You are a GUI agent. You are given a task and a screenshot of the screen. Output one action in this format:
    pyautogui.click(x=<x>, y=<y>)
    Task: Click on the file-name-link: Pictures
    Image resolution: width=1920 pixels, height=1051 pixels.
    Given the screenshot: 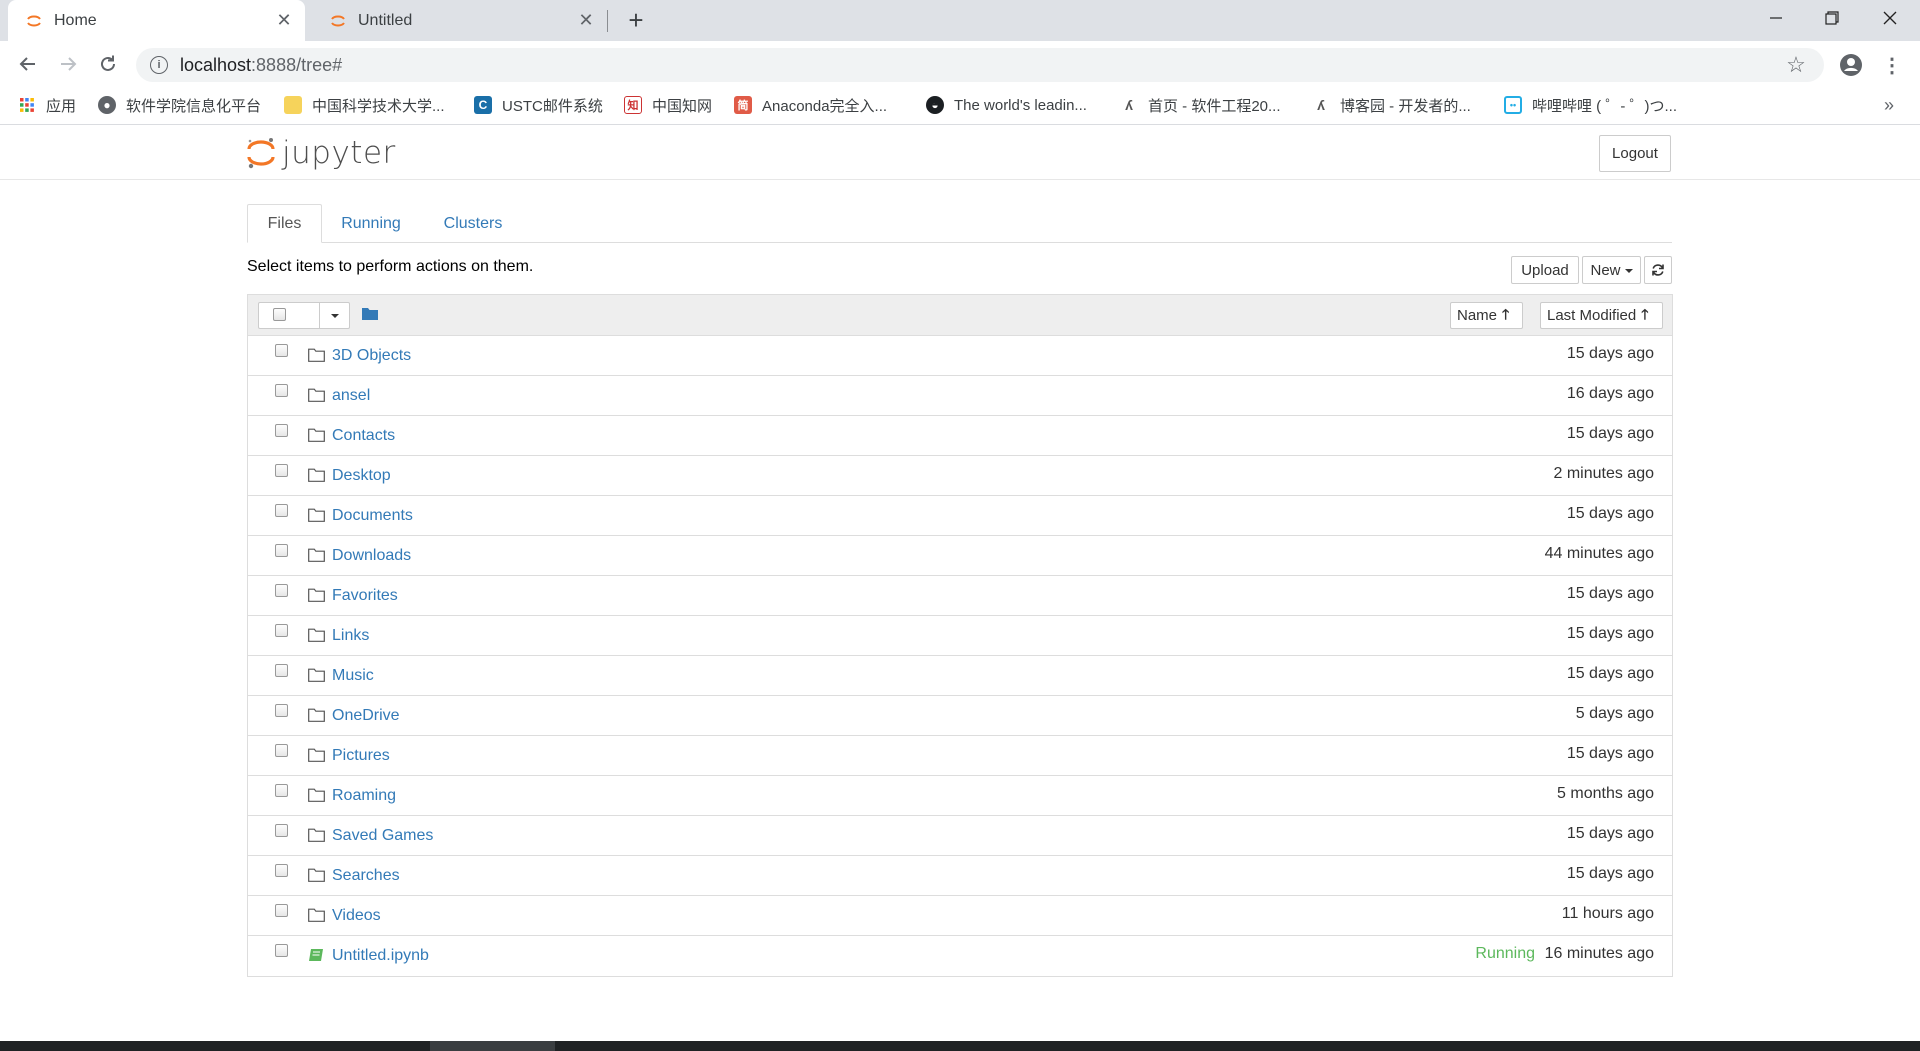 What is the action you would take?
    pyautogui.click(x=361, y=756)
    